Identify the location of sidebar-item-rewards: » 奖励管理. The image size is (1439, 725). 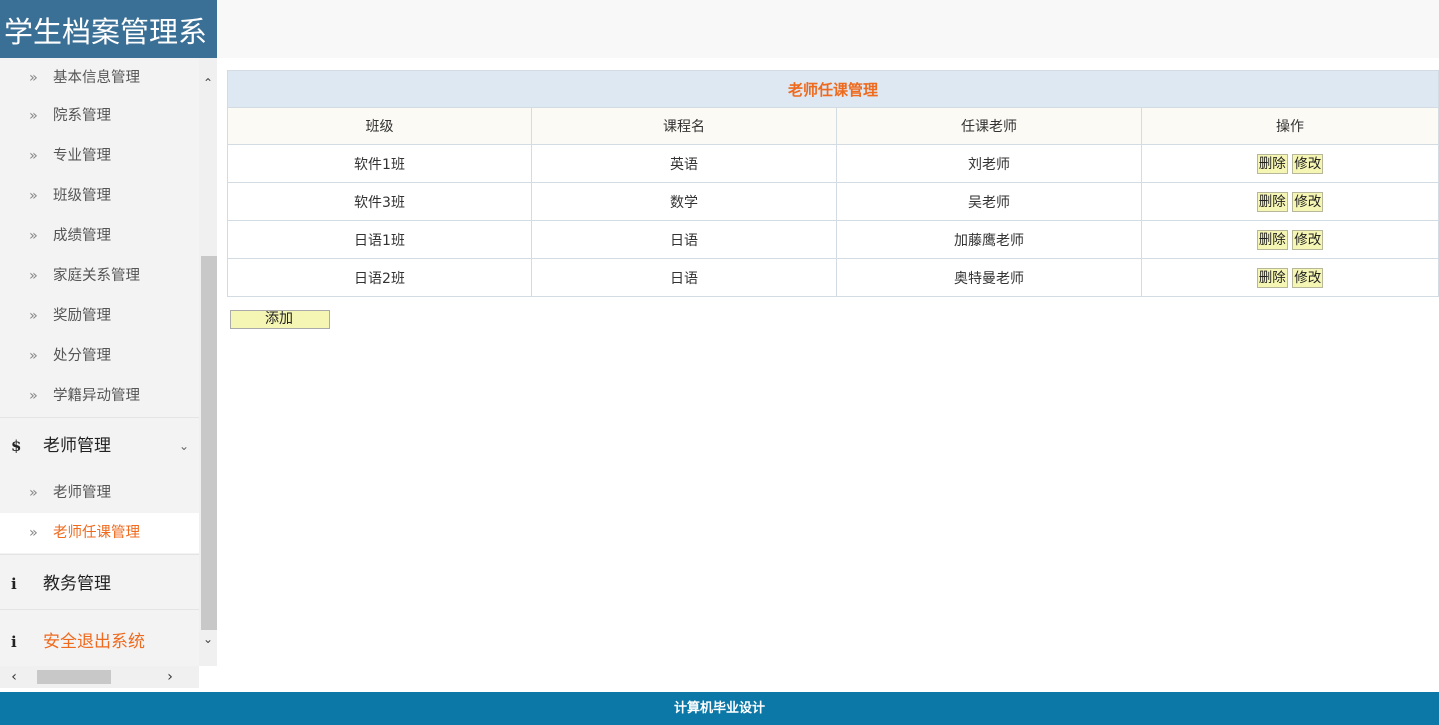
(99, 316).